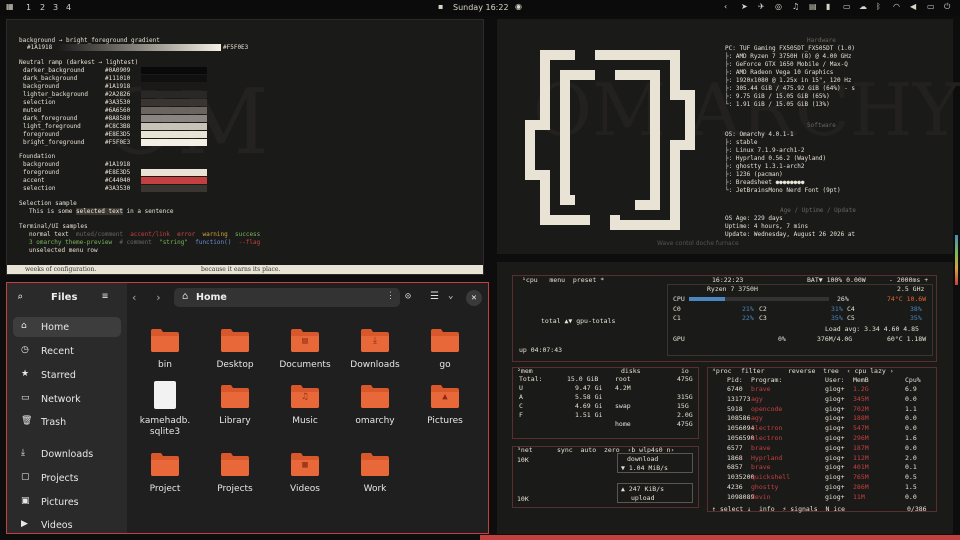 The height and width of the screenshot is (540, 960). What do you see at coordinates (744, 6) in the screenshot?
I see `telegram-icon: ➤` at bounding box center [744, 6].